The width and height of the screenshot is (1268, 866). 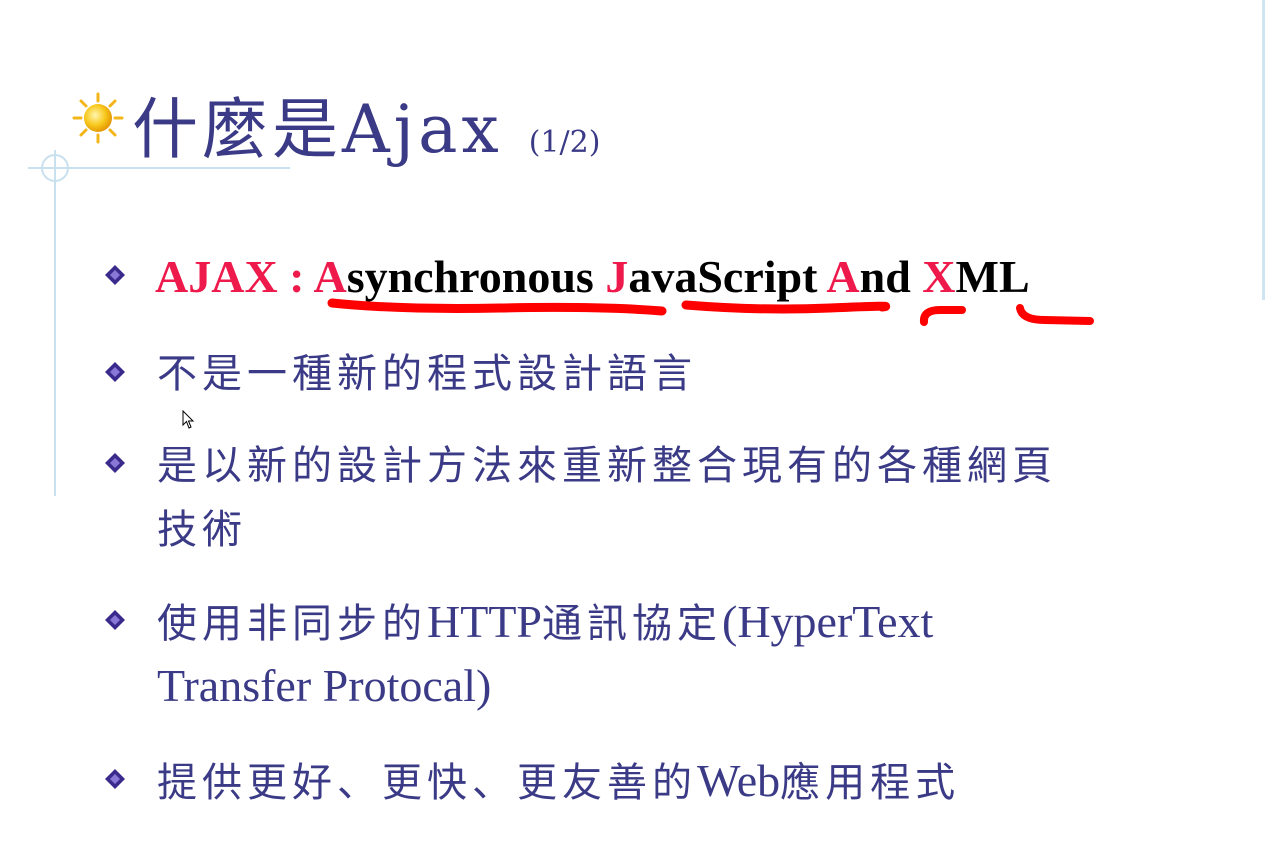 What do you see at coordinates (188, 419) in the screenshot?
I see `mouse-cursor-icon` at bounding box center [188, 419].